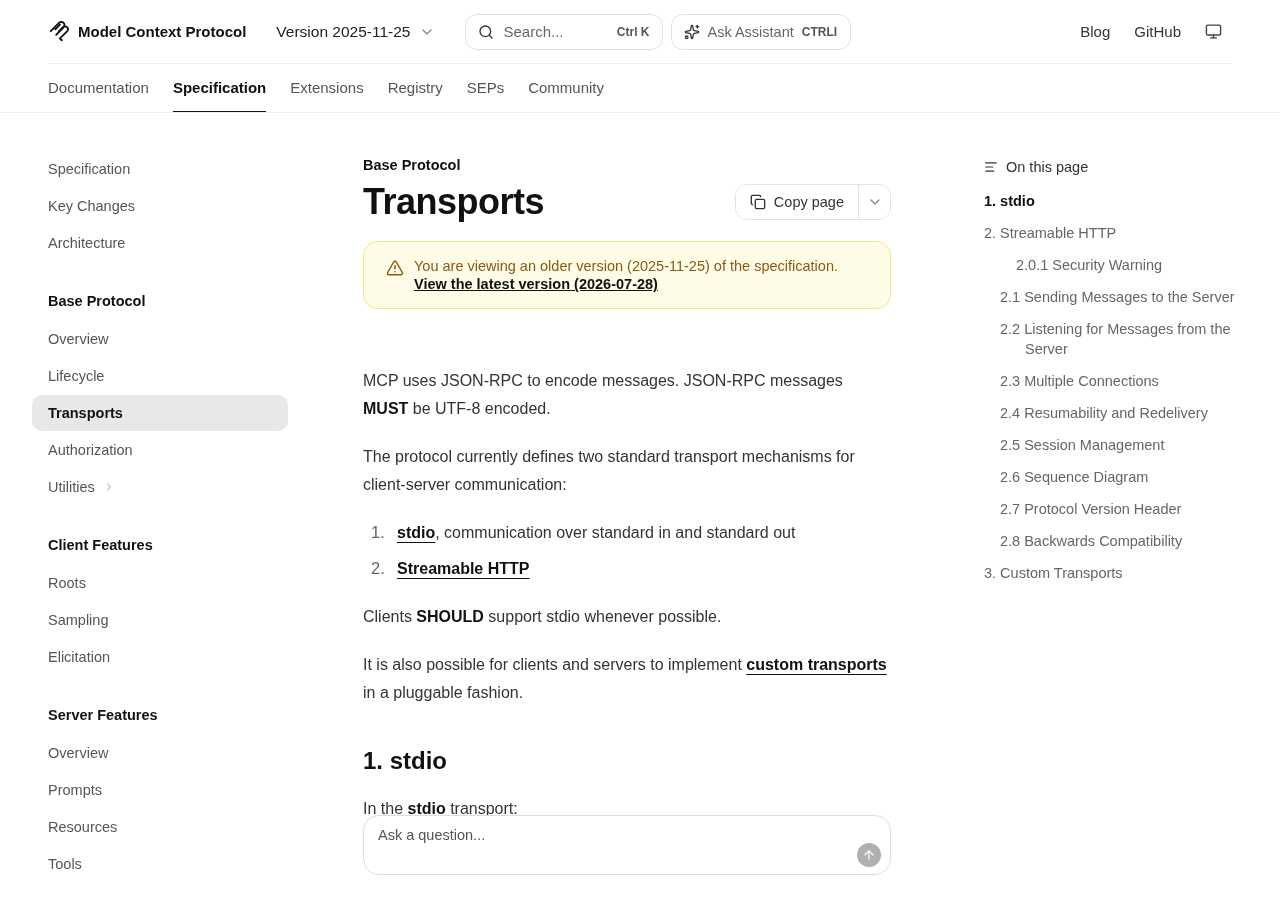 This screenshot has height=900, width=1280. Describe the element at coordinates (1119, 233) in the screenshot. I see `toc-link: 2. Streamable HTTP` at that location.